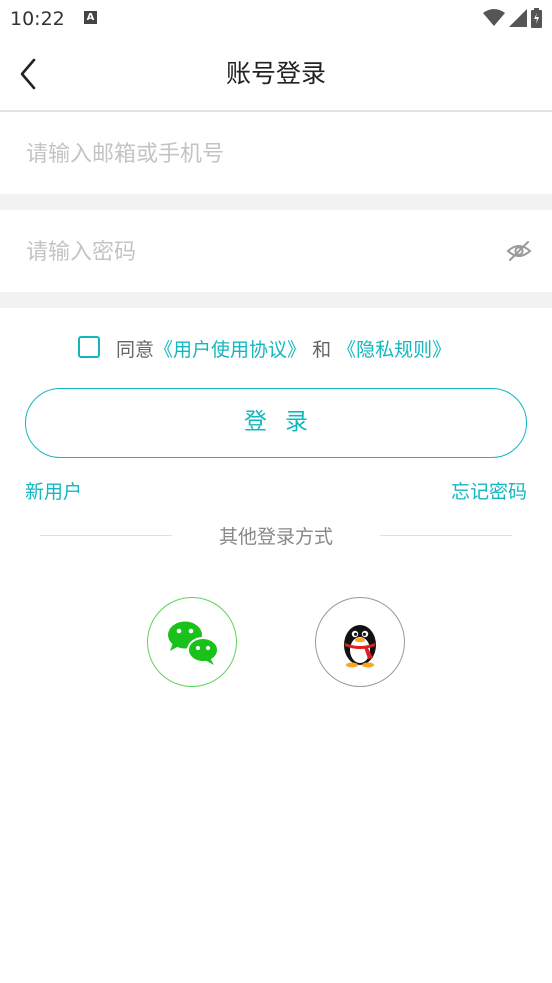 This screenshot has width=552, height=983. I want to click on agreement-text: 同意《用户使用协议》 和 《隐私规则》, so click(283, 348).